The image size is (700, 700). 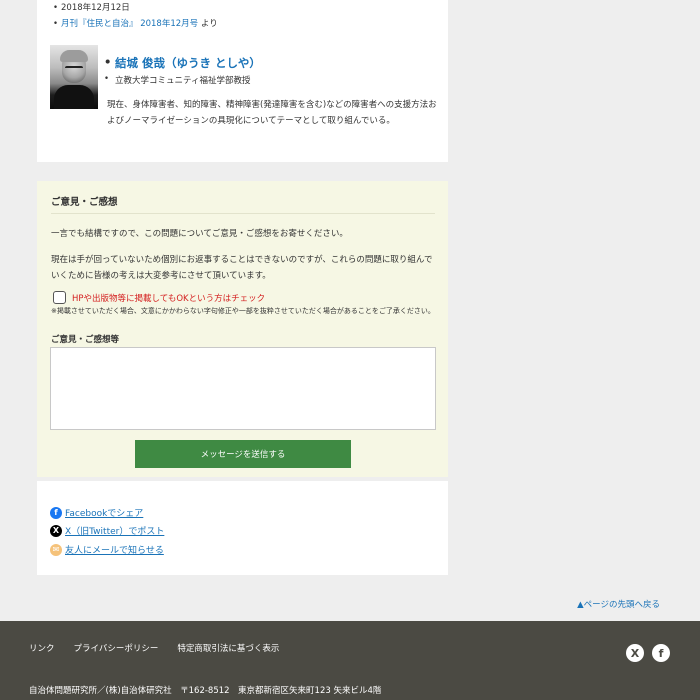 What do you see at coordinates (114, 530) in the screenshot?
I see `share-x-link: X（旧Twitter）でポスト` at bounding box center [114, 530].